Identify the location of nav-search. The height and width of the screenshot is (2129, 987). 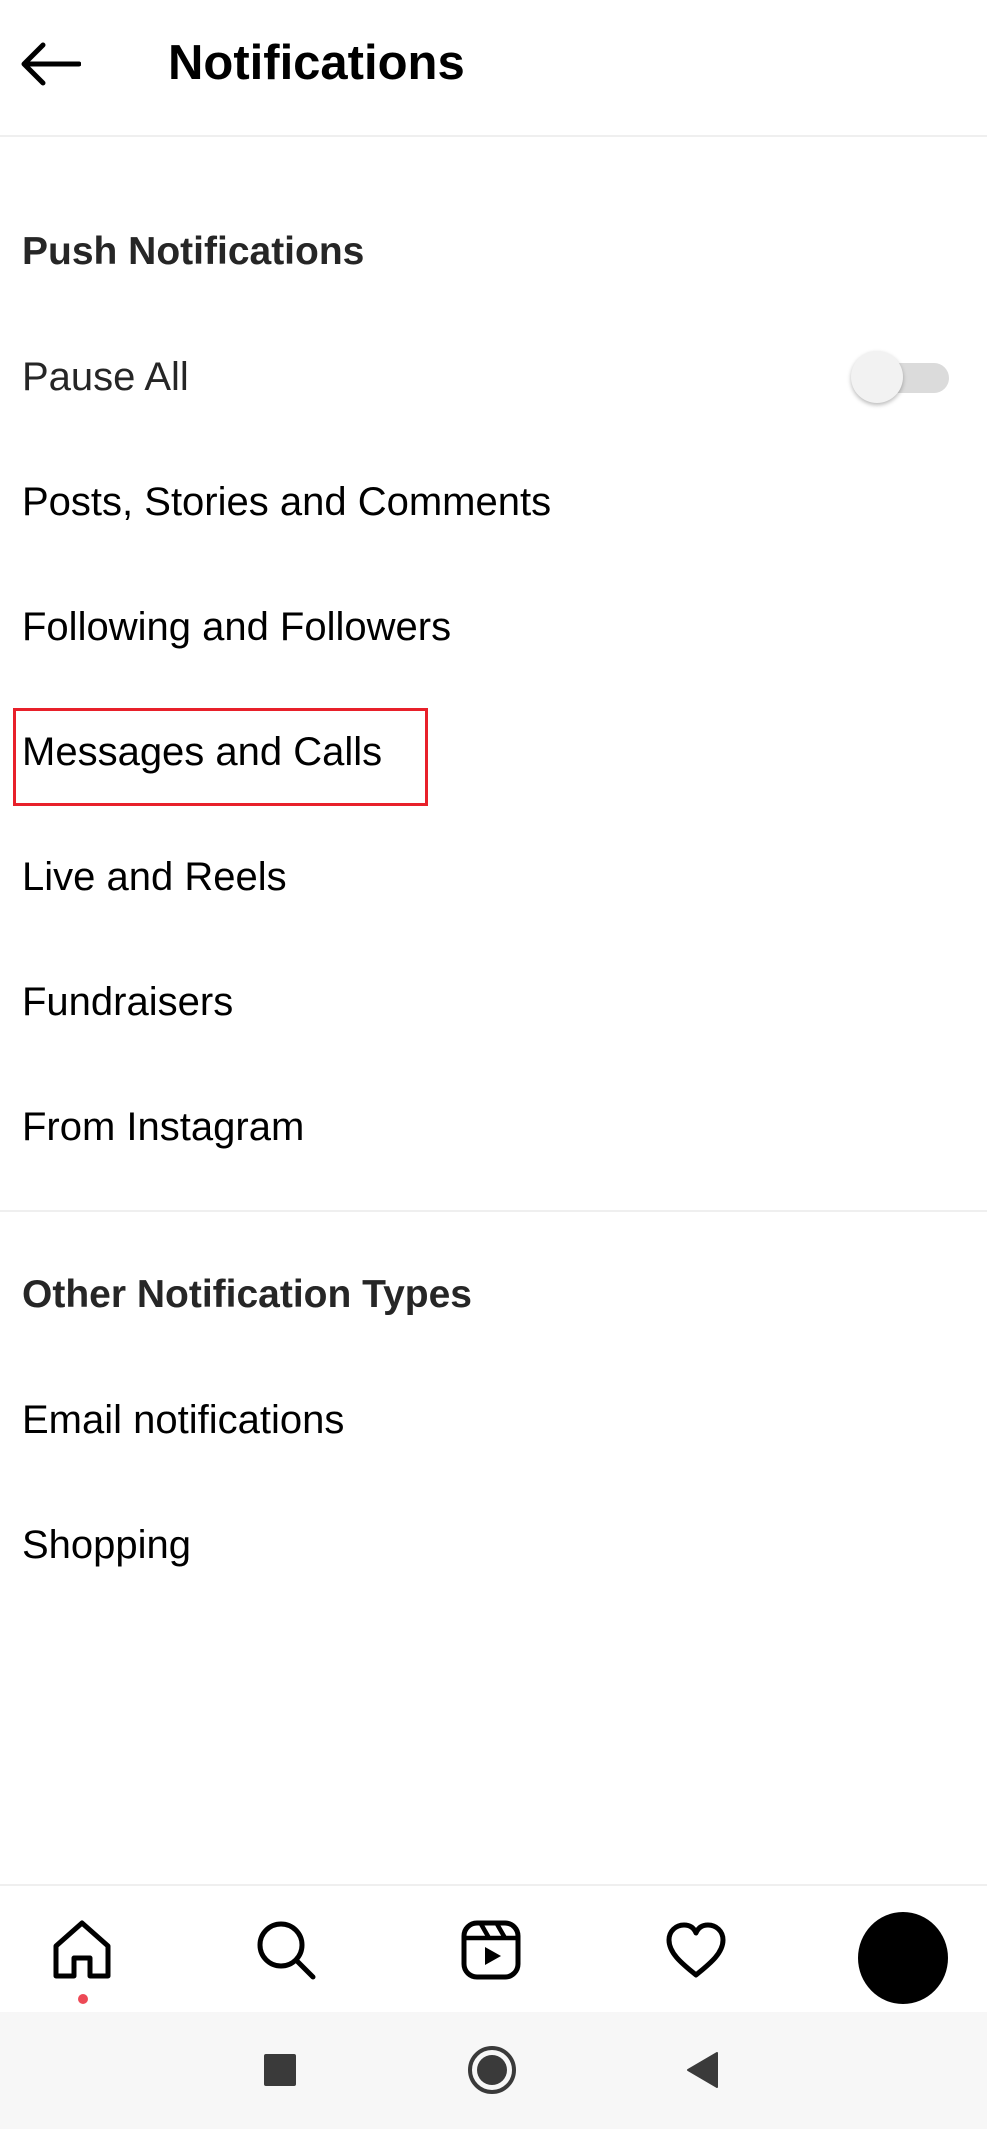
(286, 1950).